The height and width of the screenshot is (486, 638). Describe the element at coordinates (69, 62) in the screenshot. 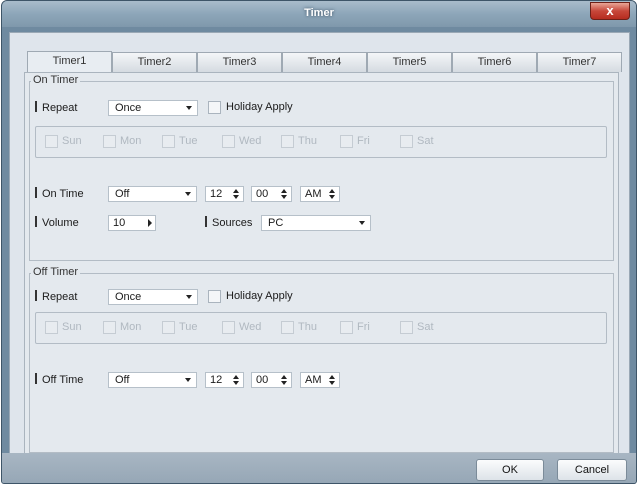

I see `tab-timer1: Timer1` at that location.